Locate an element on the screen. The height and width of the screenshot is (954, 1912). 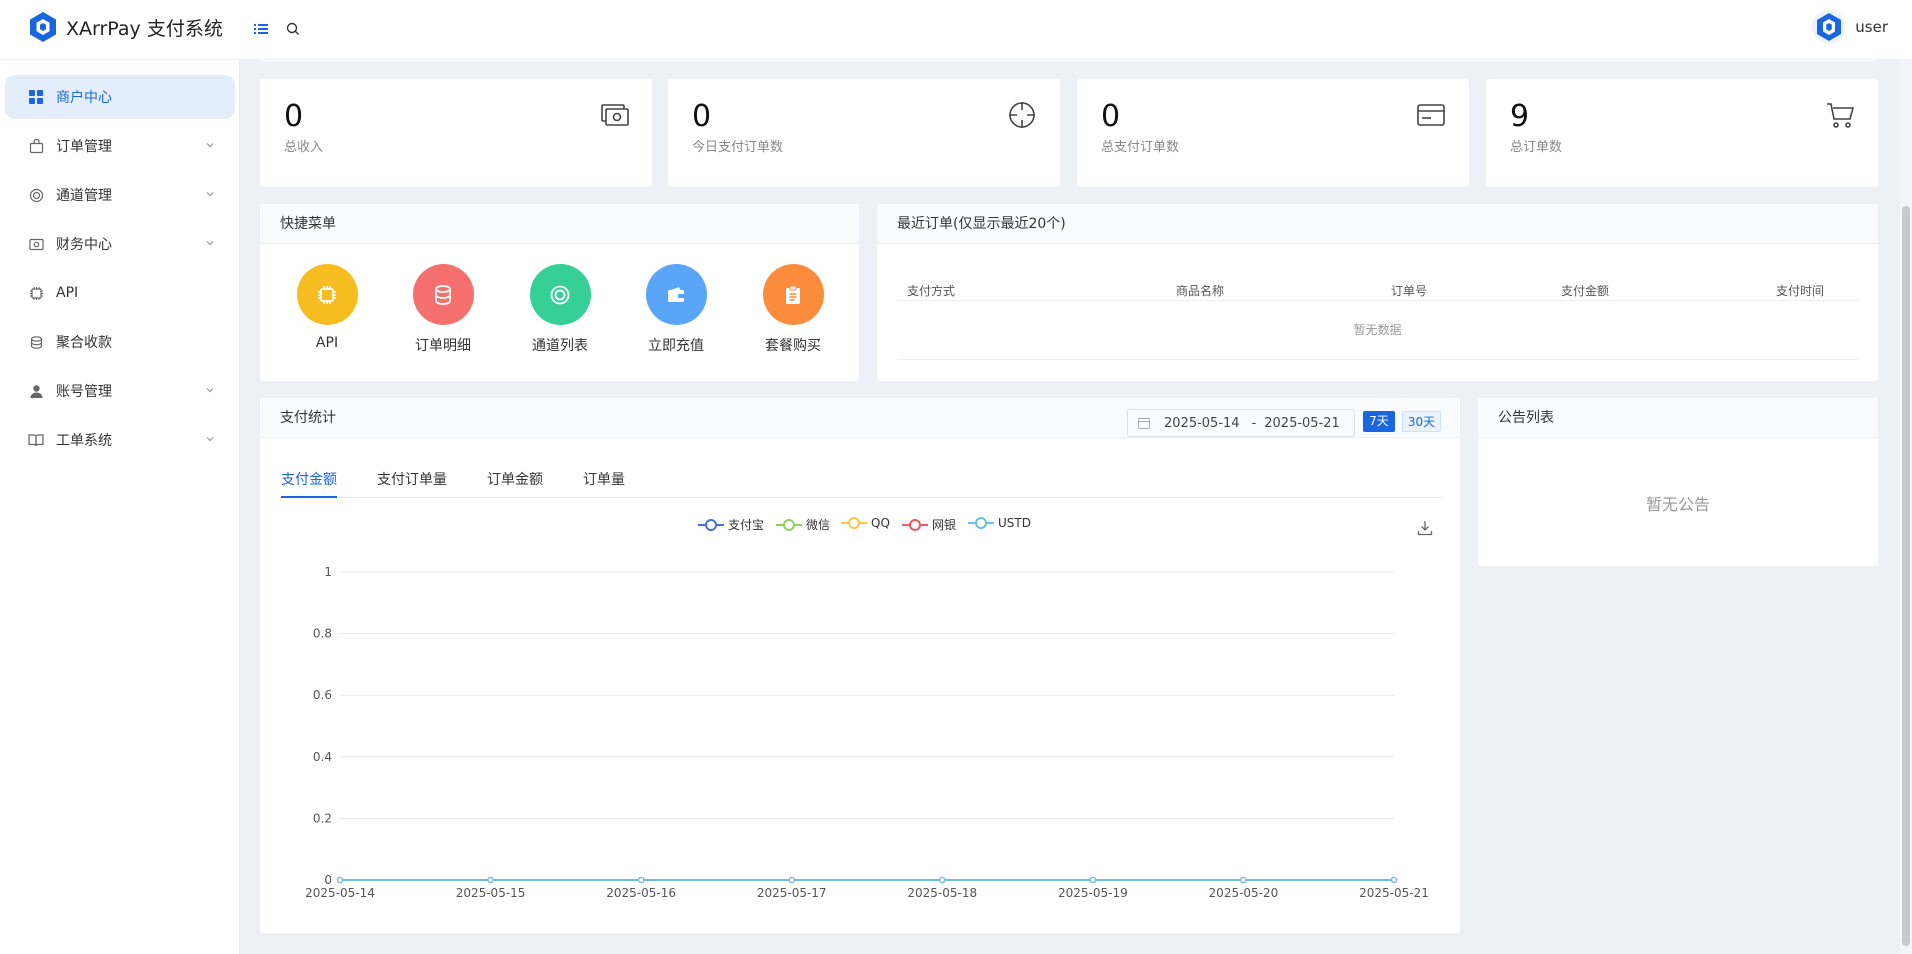
stat-label: 总支付订单数 is located at coordinates (1140, 147).